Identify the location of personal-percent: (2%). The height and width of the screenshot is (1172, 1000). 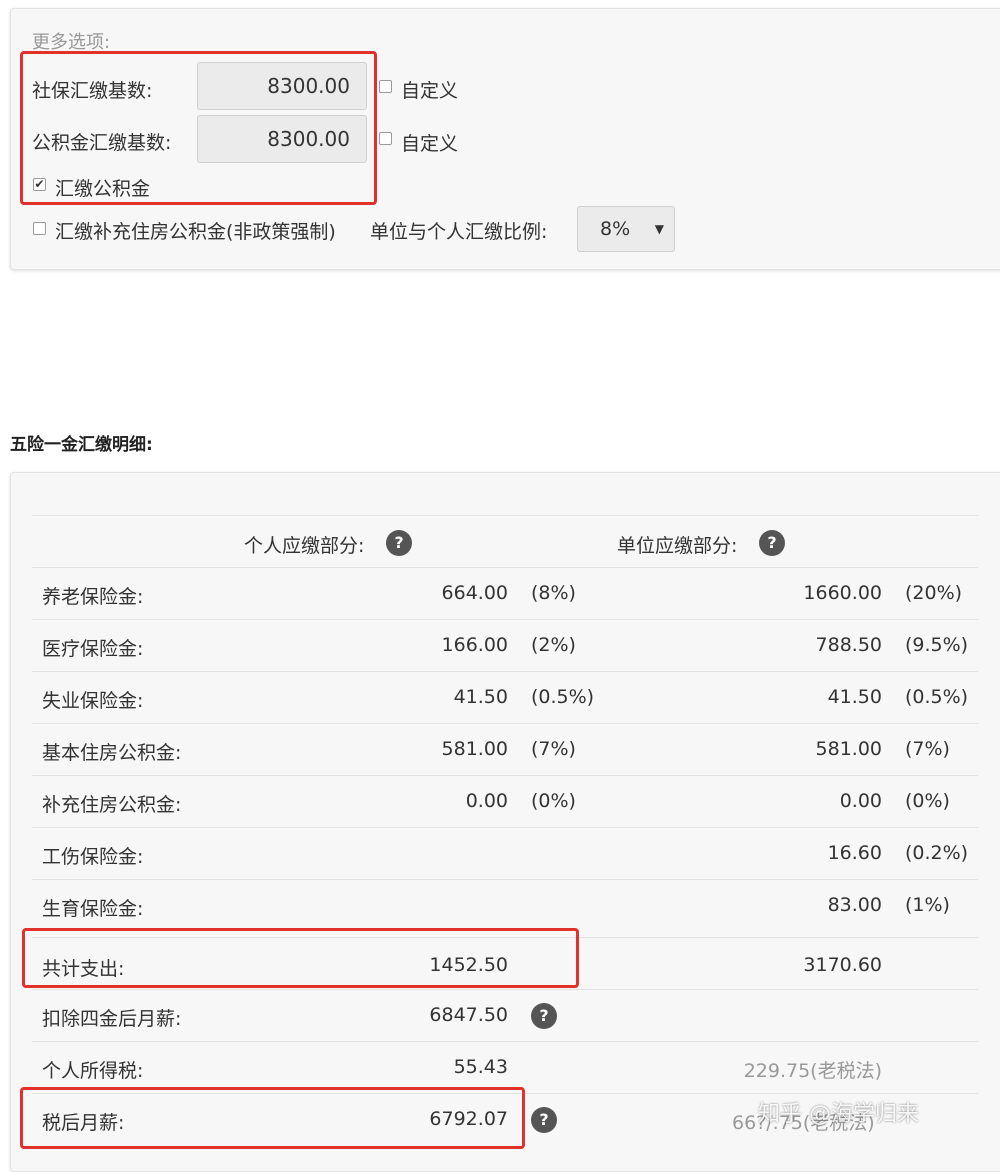
(553, 645).